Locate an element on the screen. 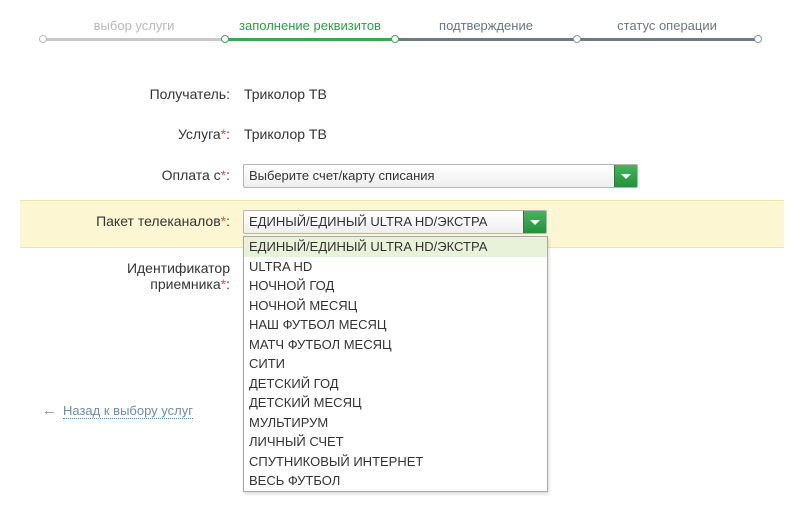  package-option: СПУТНИКОВЫЙ ИНТЕРНЕТ is located at coordinates (395, 462).